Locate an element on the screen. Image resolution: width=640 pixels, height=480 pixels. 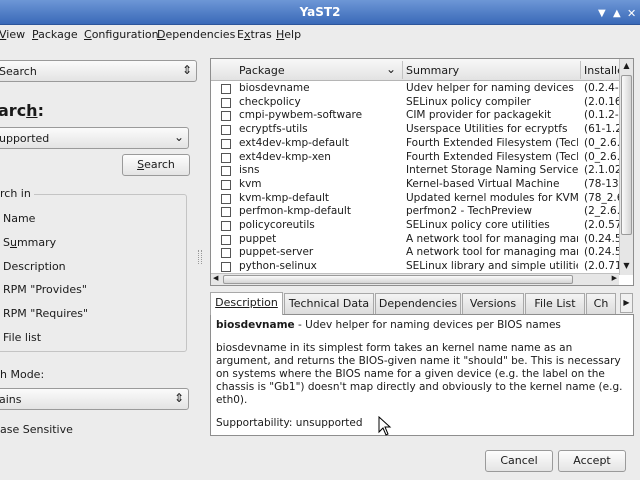
cell-summary: Userspace Utilities for ecryptfs is located at coordinates (487, 129).